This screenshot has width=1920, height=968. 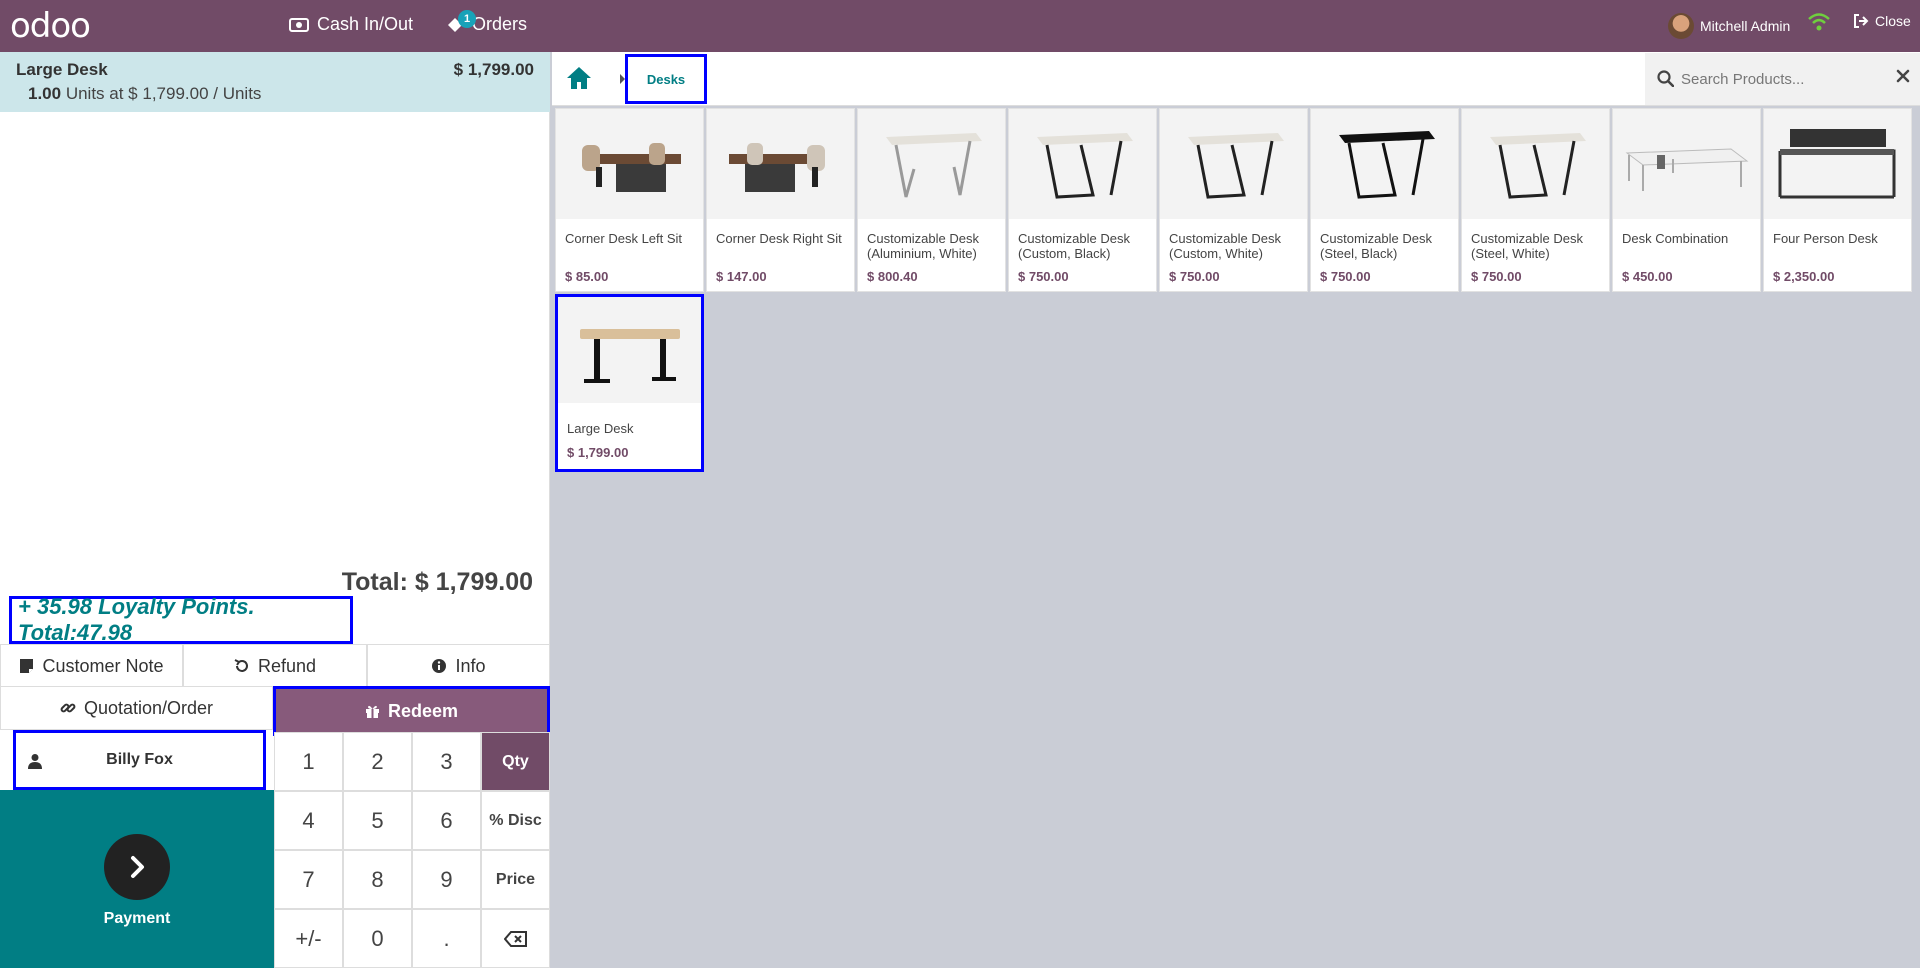 What do you see at coordinates (624, 238) in the screenshot?
I see `product-name: Corner Desk Left Sit` at bounding box center [624, 238].